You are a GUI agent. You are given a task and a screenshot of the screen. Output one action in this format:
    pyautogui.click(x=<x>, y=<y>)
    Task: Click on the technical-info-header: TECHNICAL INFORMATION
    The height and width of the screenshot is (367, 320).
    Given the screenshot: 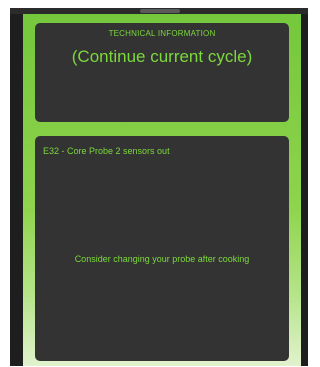 What is the action you would take?
    pyautogui.click(x=162, y=33)
    